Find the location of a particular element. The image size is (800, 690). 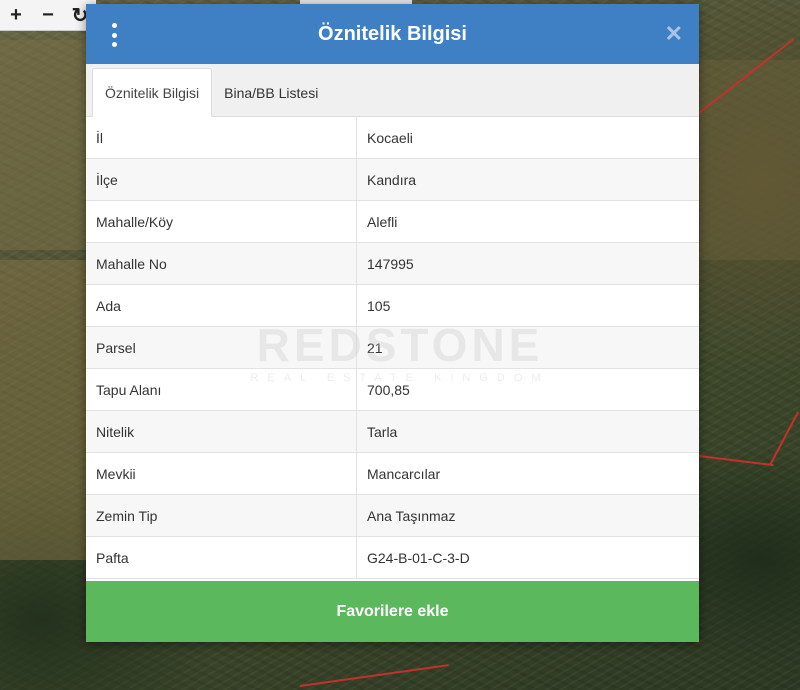

row-value: 105 is located at coordinates (527, 305).